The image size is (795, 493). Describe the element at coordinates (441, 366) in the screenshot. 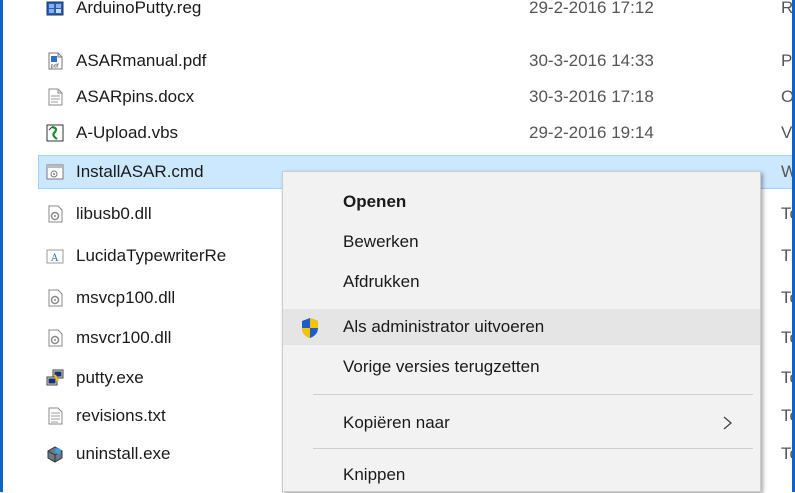

I see `menu-item-label: Vorige versies terugzetten` at that location.